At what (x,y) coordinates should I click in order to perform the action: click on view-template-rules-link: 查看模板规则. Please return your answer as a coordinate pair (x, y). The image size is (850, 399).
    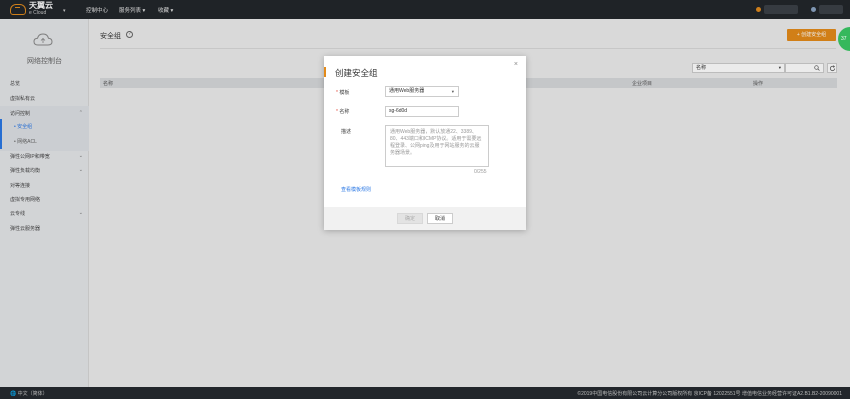
    Looking at the image, I should click on (356, 189).